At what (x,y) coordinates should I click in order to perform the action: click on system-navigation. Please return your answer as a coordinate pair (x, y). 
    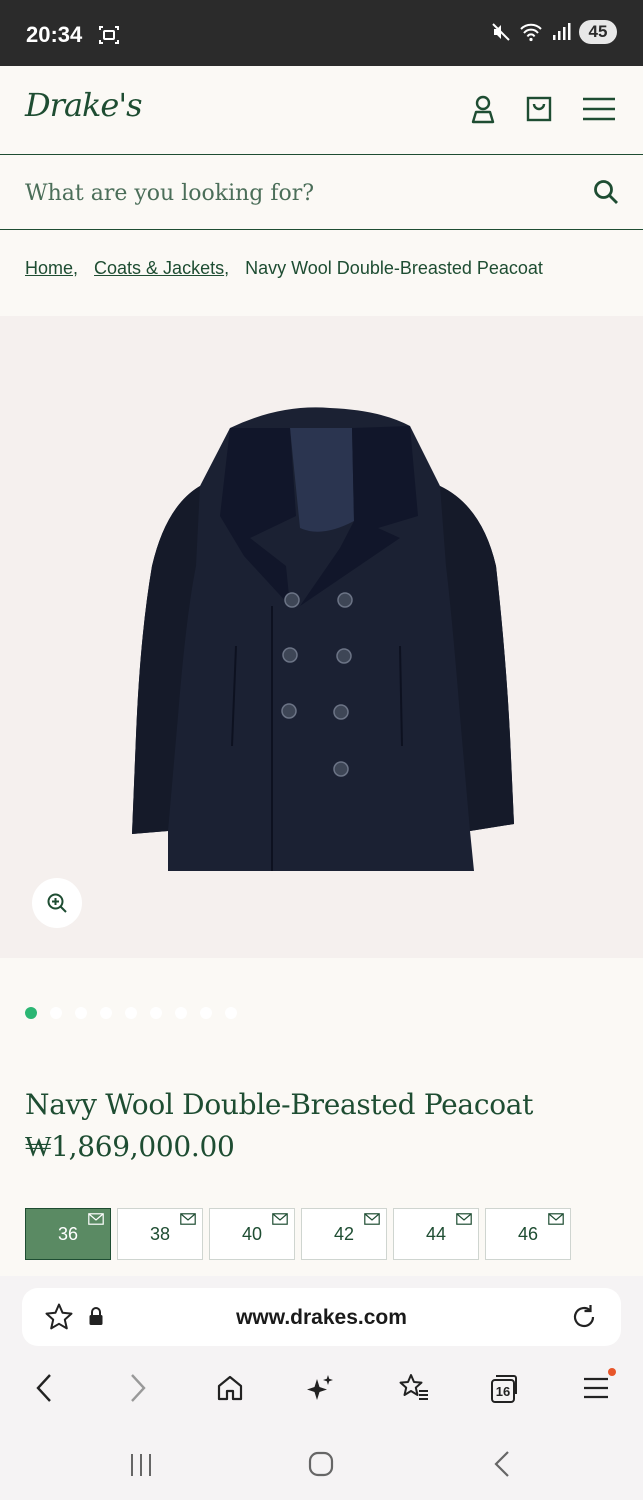
    Looking at the image, I should click on (321, 1464).